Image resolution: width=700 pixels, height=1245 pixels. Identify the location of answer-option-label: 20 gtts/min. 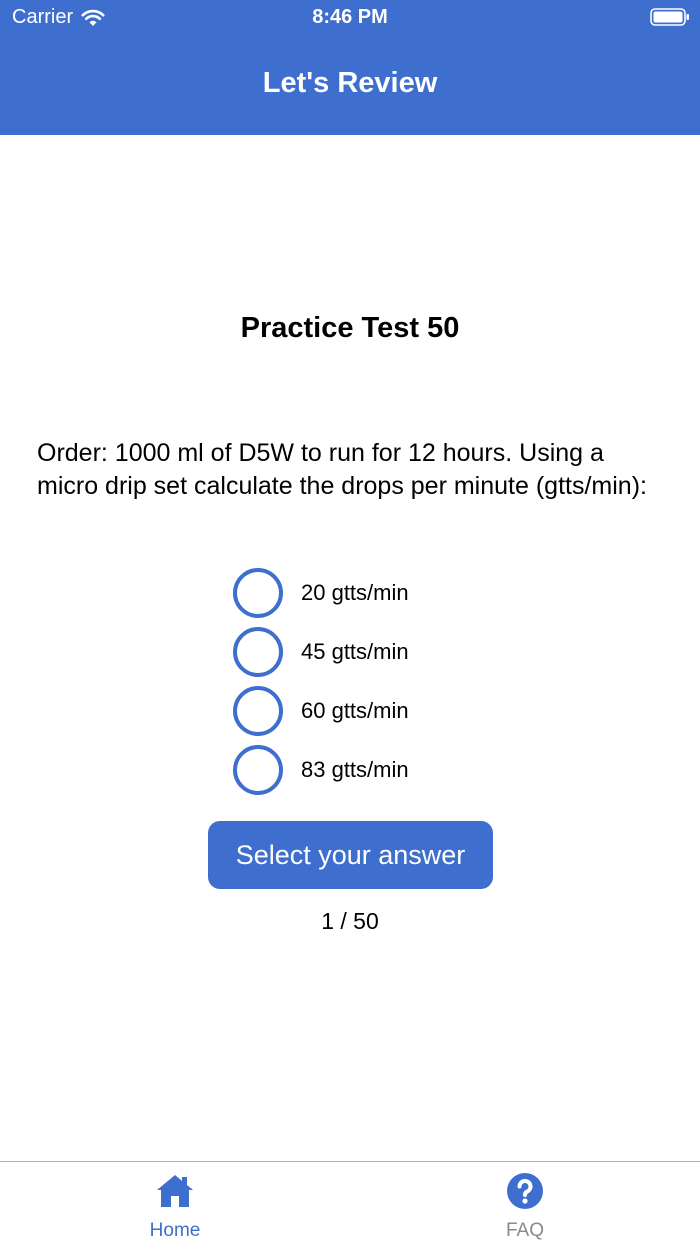
(355, 592).